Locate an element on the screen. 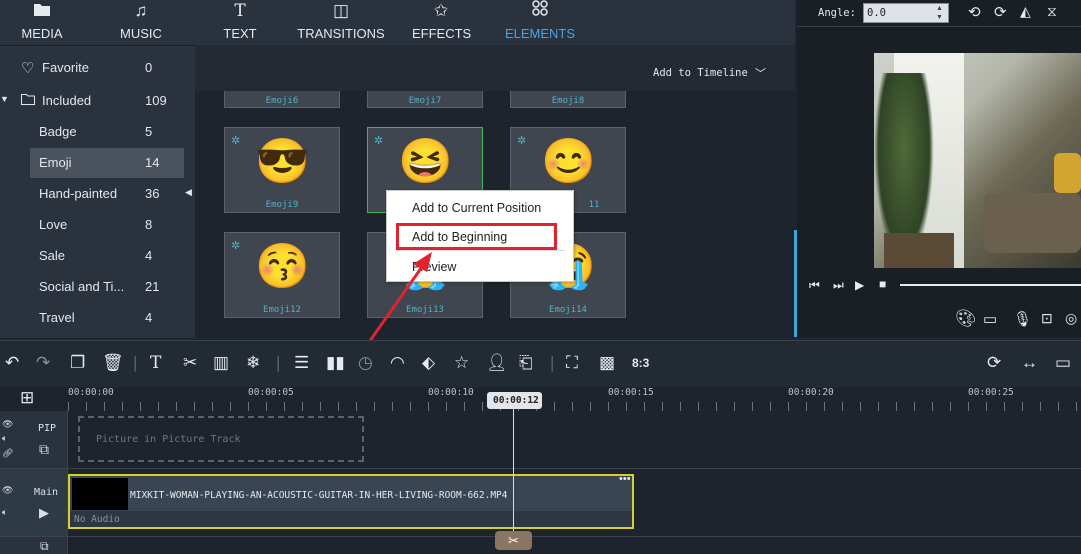 The image size is (1081, 554). tag-icon: ⬖ is located at coordinates (428, 363).